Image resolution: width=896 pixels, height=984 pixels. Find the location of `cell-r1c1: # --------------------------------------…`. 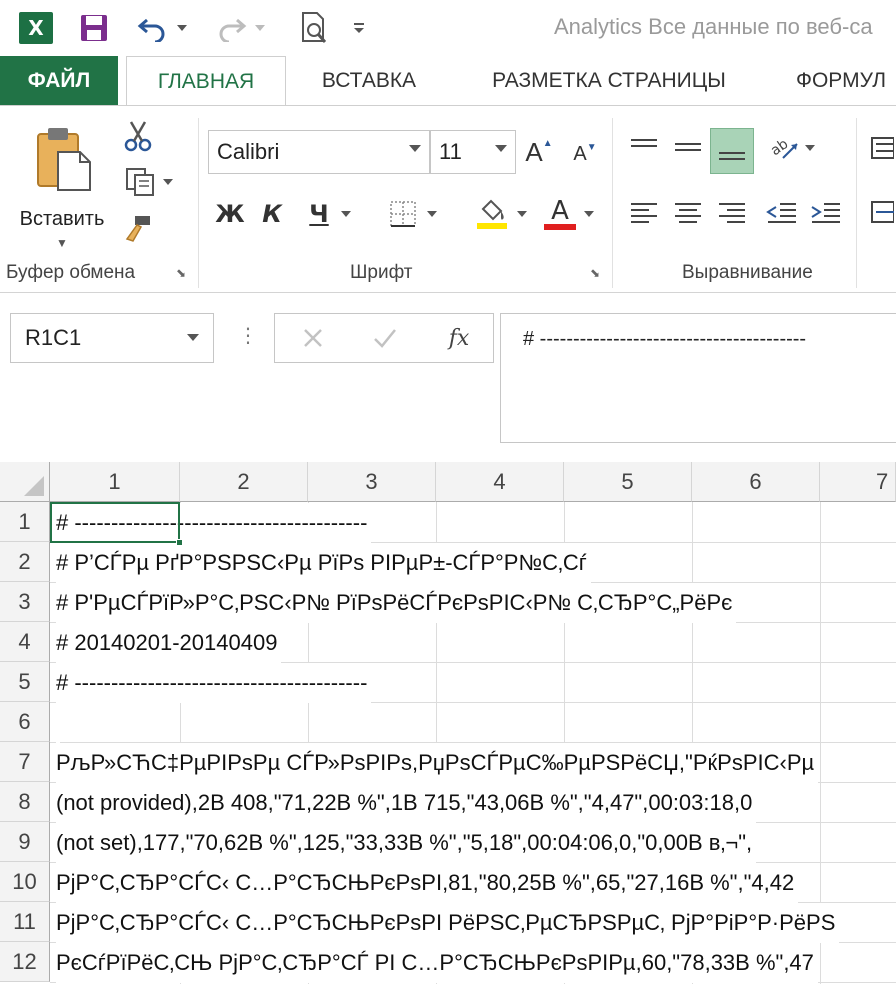

cell-r1c1: # --------------------------------------… is located at coordinates (214, 523).